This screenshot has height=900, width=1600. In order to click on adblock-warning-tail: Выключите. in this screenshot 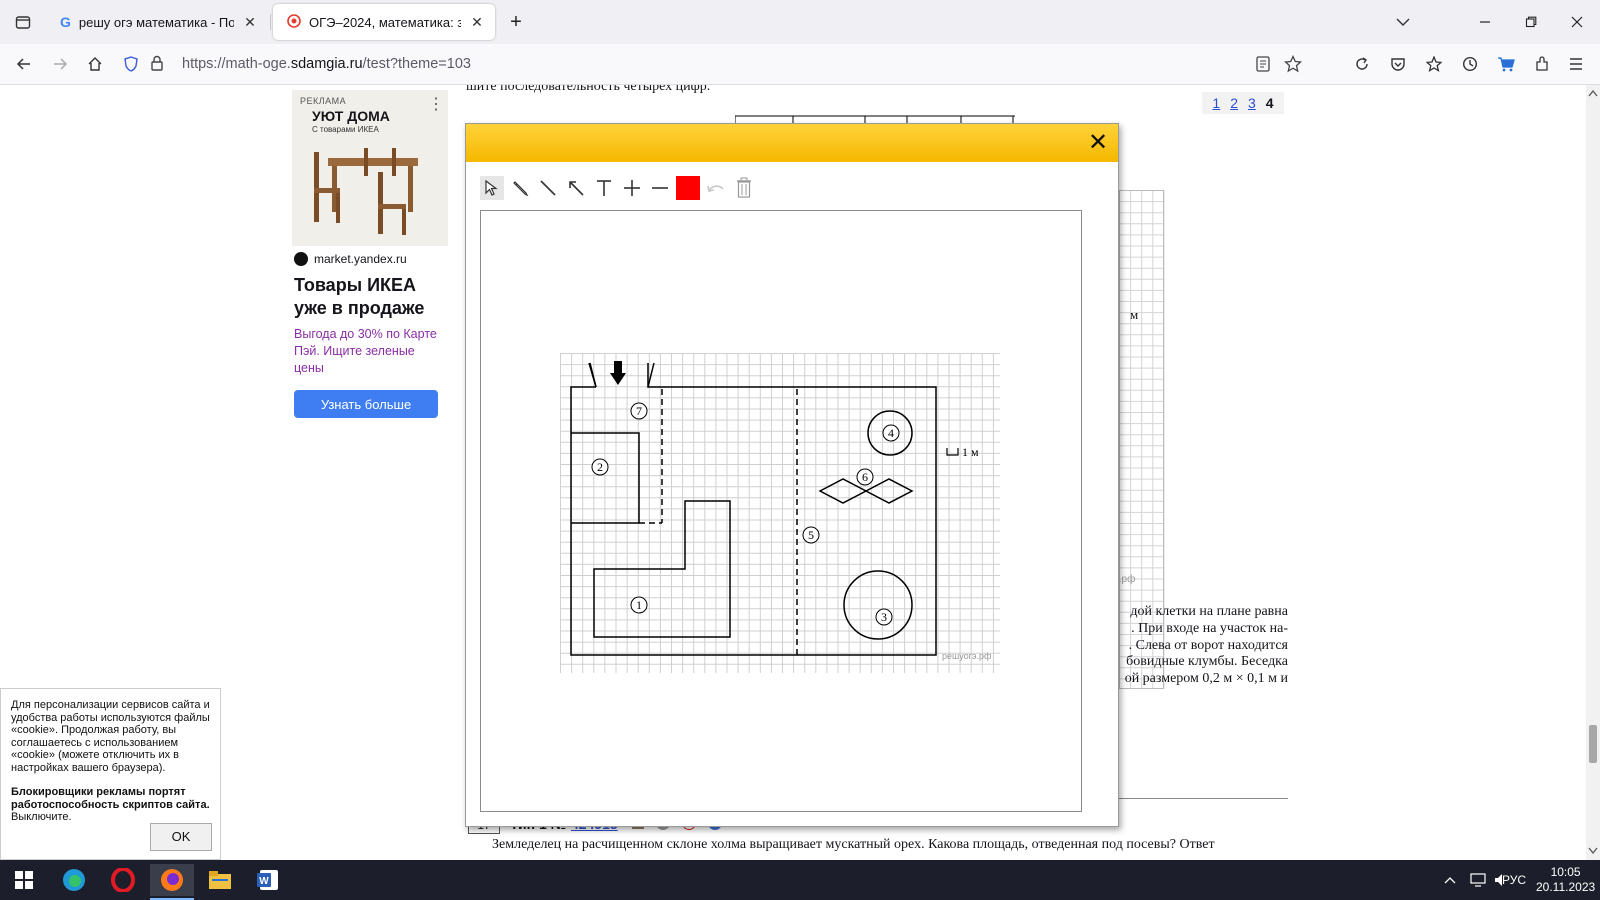, I will do `click(41, 817)`.